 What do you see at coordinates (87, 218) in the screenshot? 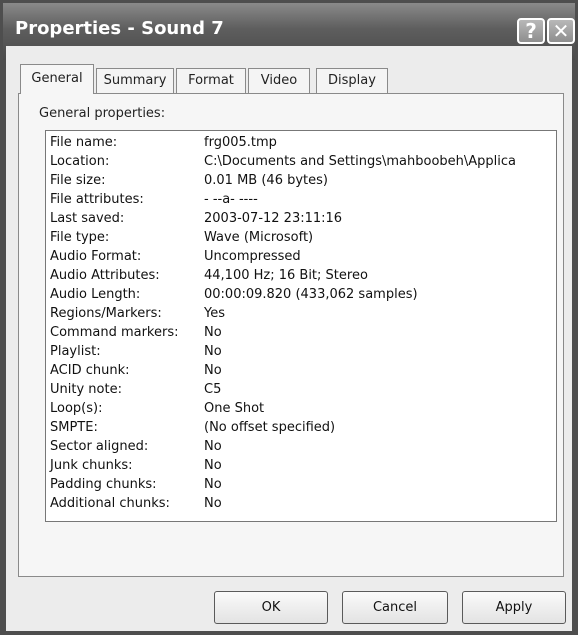
I see `property-key: Last saved:` at bounding box center [87, 218].